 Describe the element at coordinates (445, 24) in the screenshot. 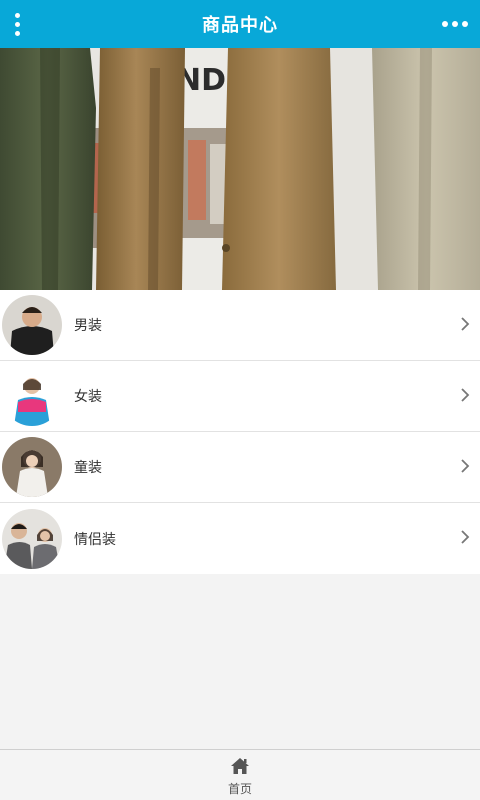

I see `horizontal-dots-icon` at that location.